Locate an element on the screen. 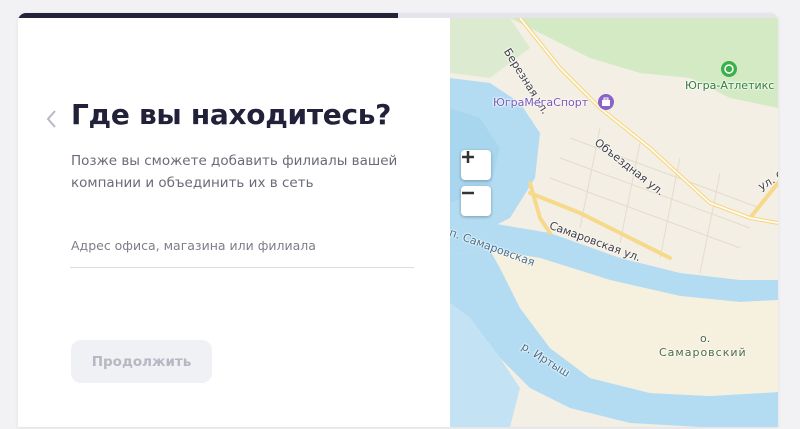 The height and width of the screenshot is (429, 800). address-input is located at coordinates (242, 245).